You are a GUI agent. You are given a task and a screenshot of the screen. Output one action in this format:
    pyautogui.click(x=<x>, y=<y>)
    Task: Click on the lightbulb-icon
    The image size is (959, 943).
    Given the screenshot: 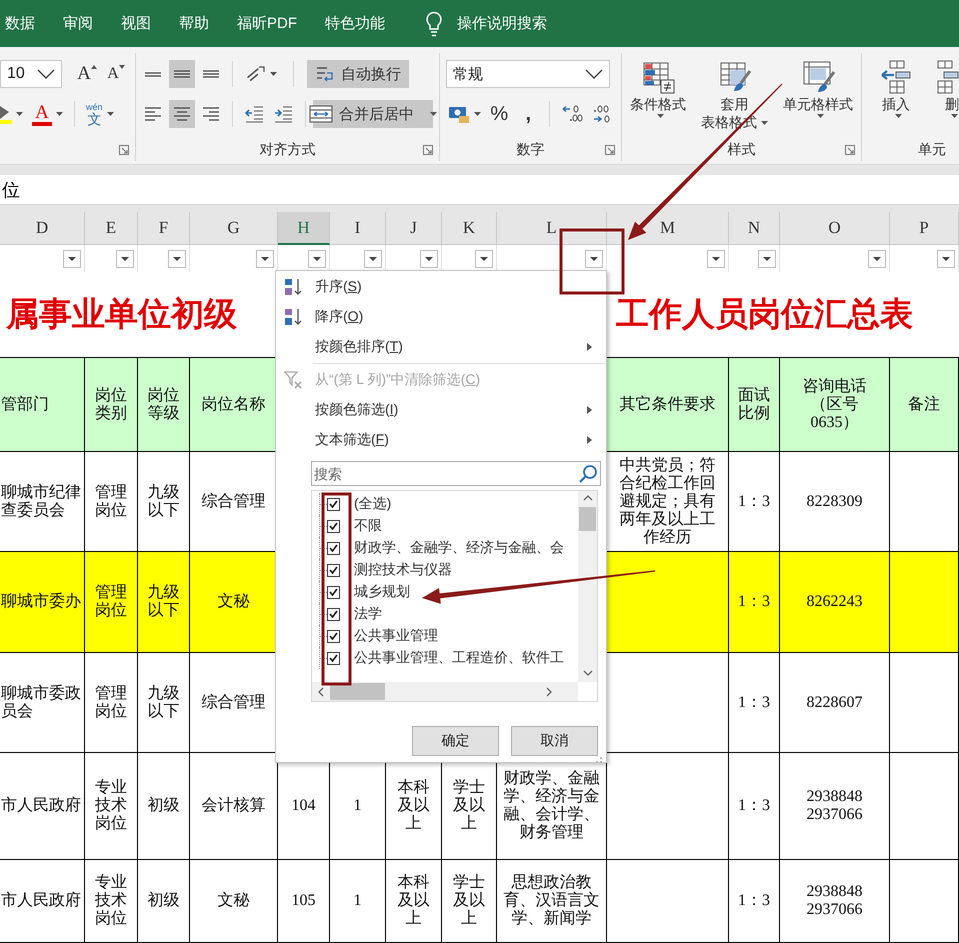 What is the action you would take?
    pyautogui.click(x=434, y=23)
    